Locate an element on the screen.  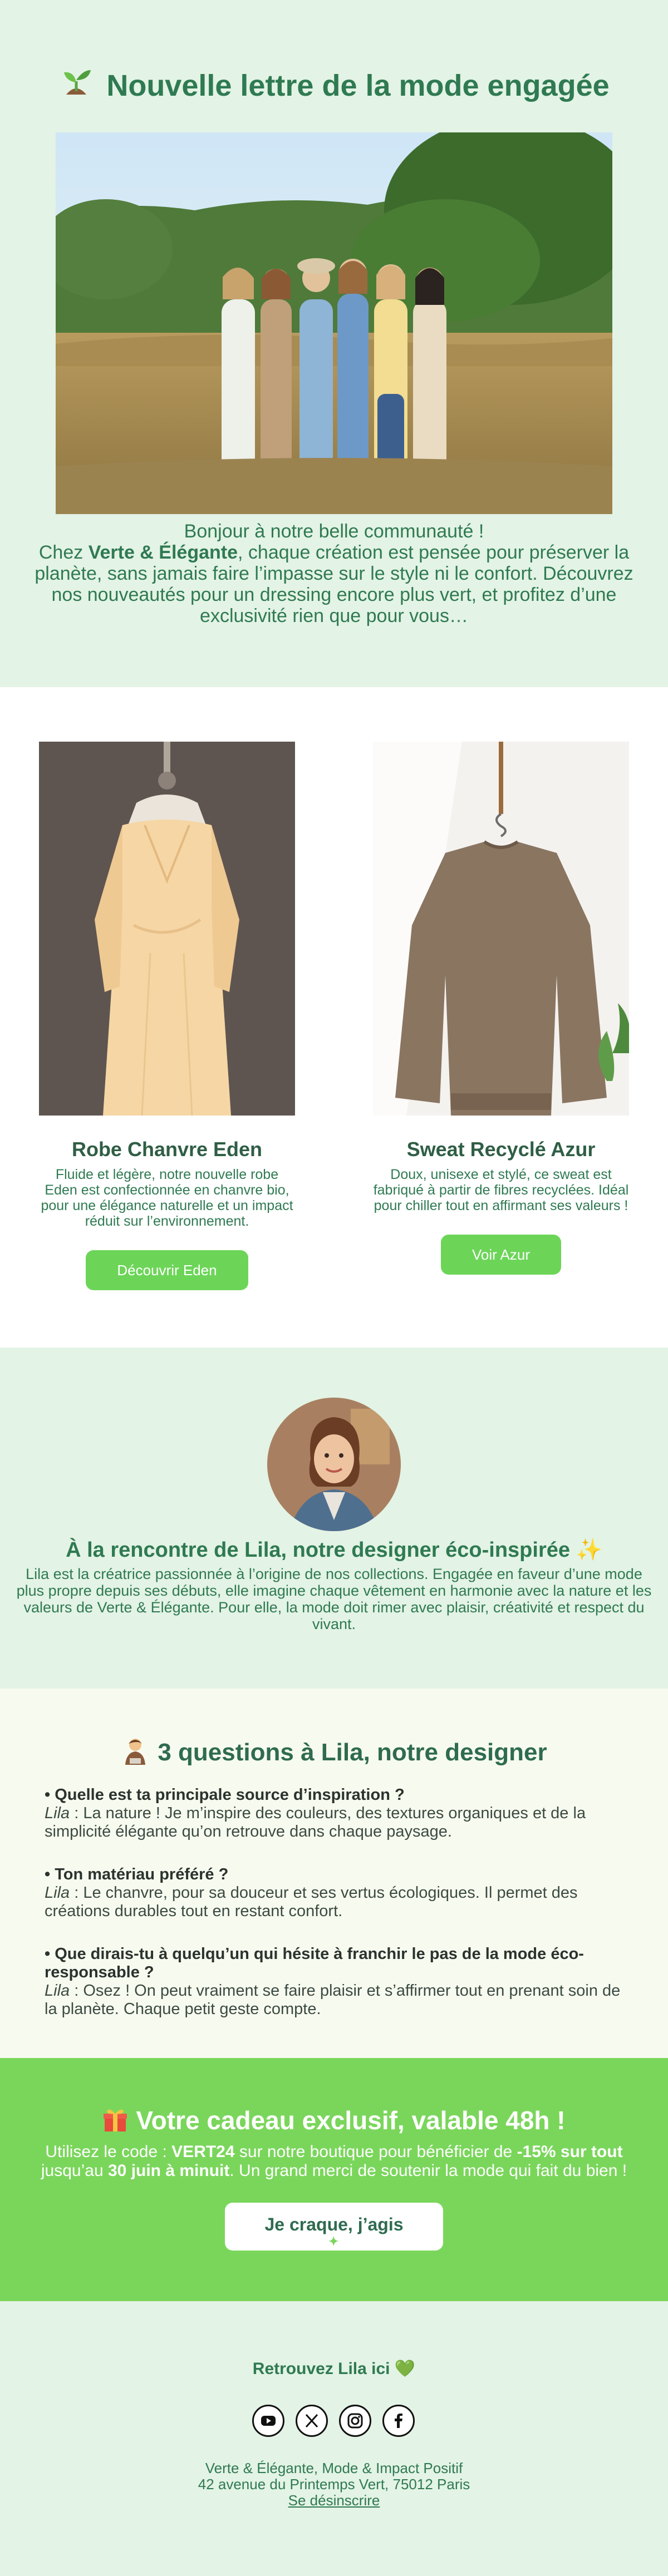
gift-text-2: sur notre boutique pour bénéficier de is located at coordinates (375, 2152).